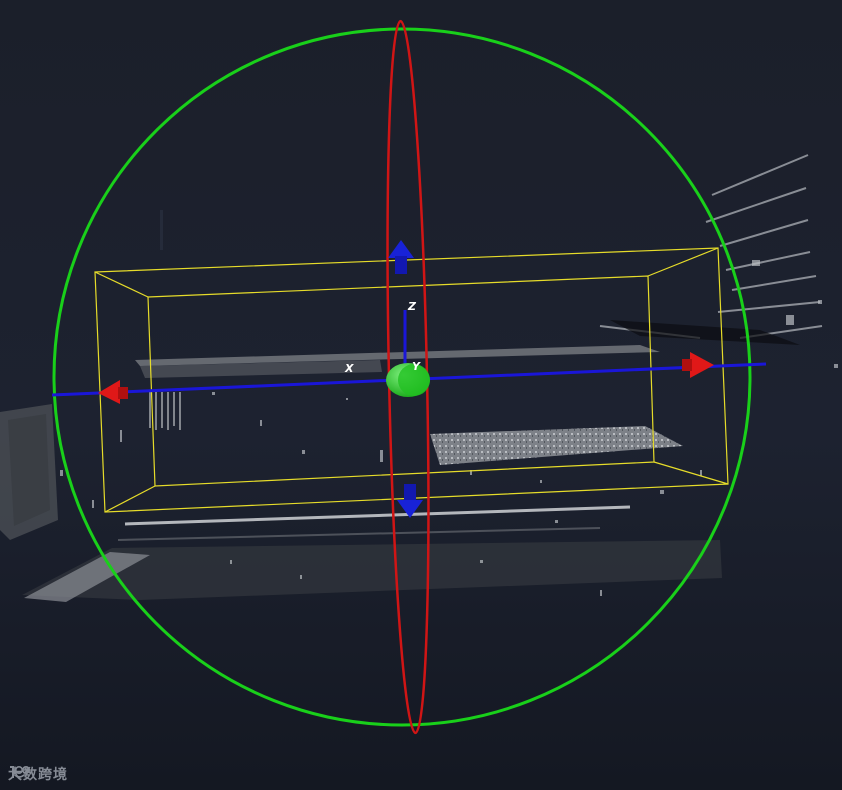 The image size is (842, 790). What do you see at coordinates (408, 380) in the screenshot?
I see `sphere-handle-icon` at bounding box center [408, 380].